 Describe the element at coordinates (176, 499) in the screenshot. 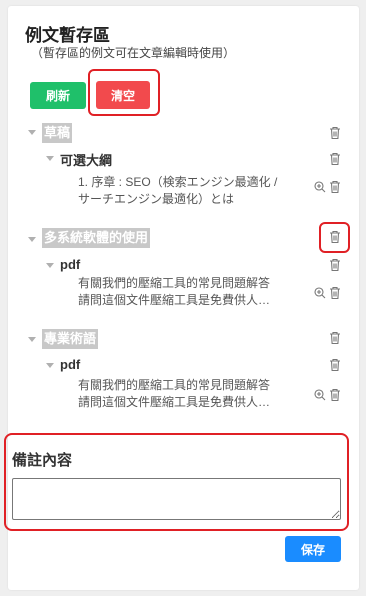

I see `notes-textarea` at that location.